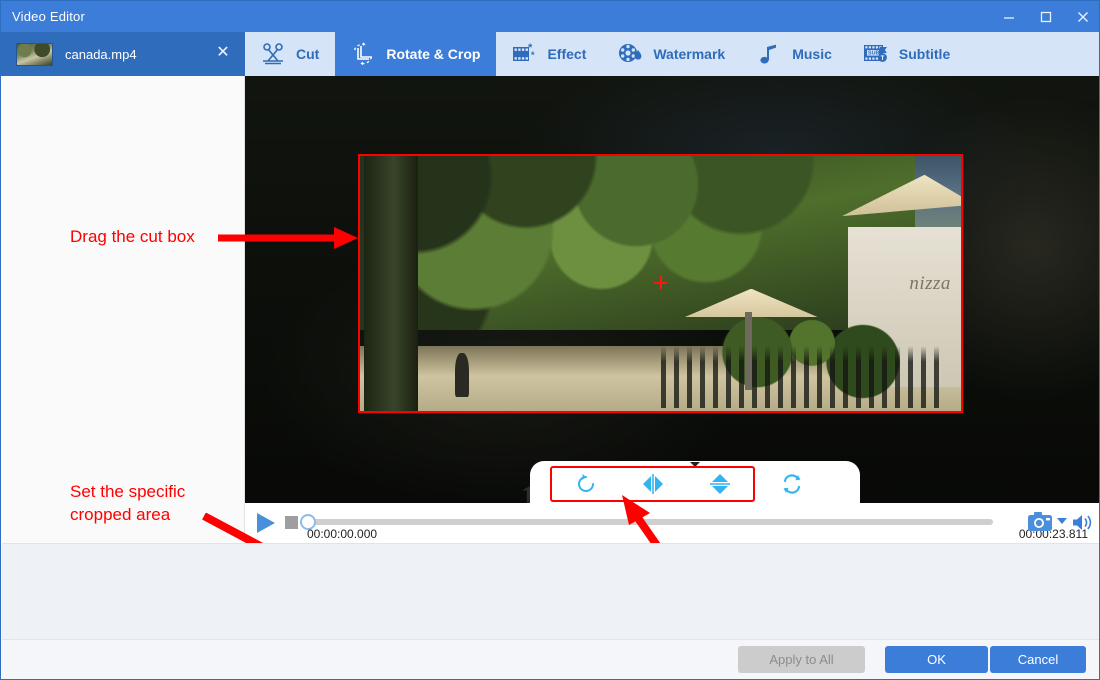  I want to click on flip-vertical-button, so click(720, 484).